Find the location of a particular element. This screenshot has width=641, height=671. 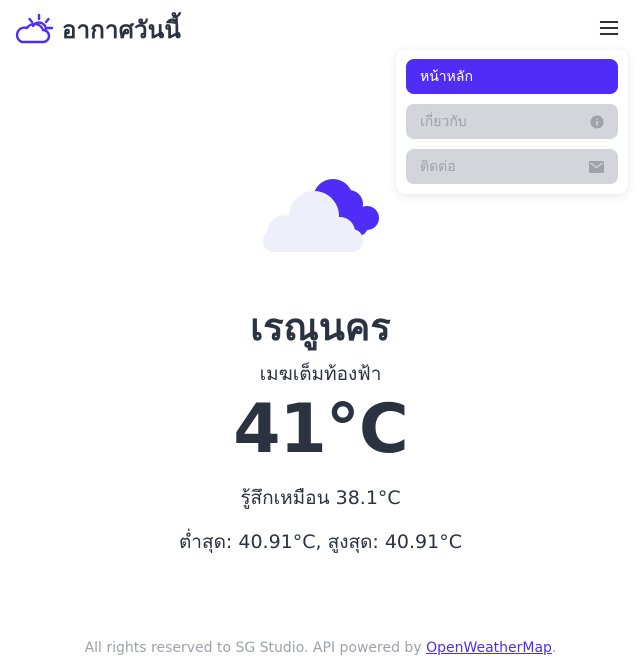

min-max-temperature: ต่ำสุด: 40.91°C, สูงสุด: 40.91°C is located at coordinates (320, 542).